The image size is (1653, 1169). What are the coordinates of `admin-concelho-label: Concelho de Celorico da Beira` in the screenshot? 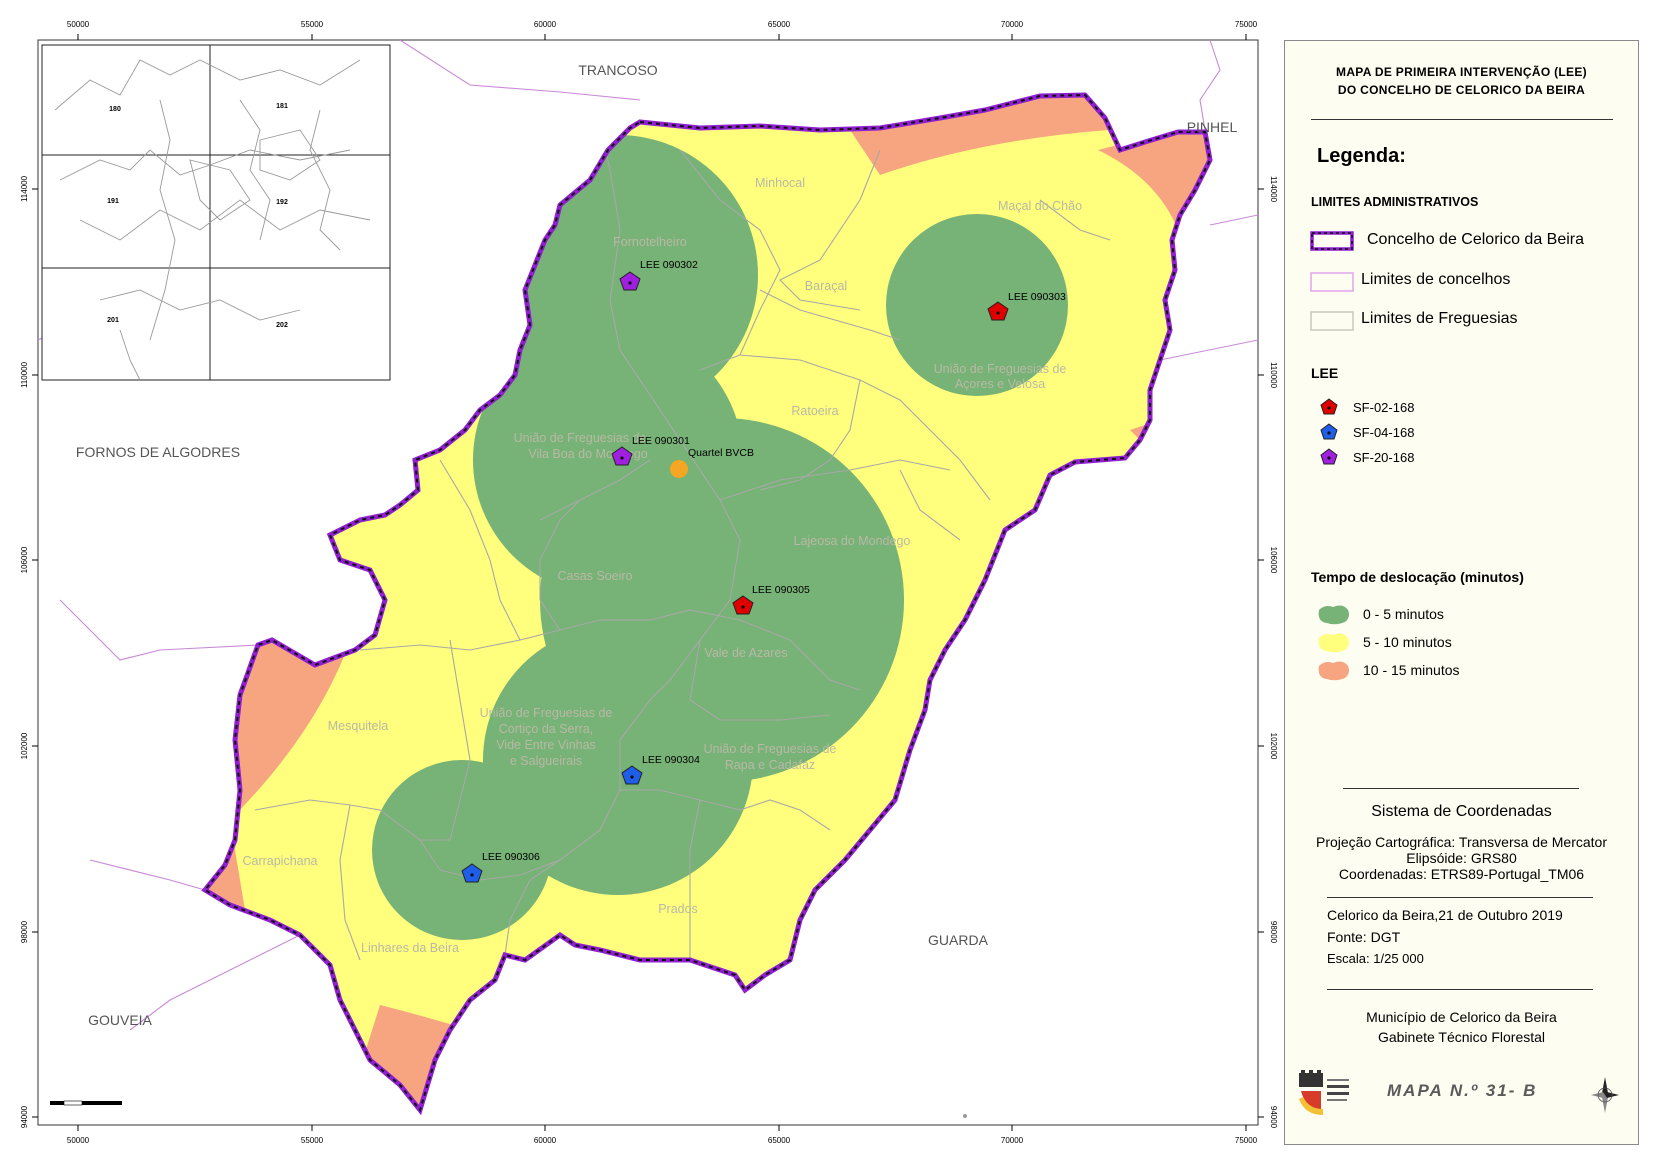 It's located at (1476, 239).